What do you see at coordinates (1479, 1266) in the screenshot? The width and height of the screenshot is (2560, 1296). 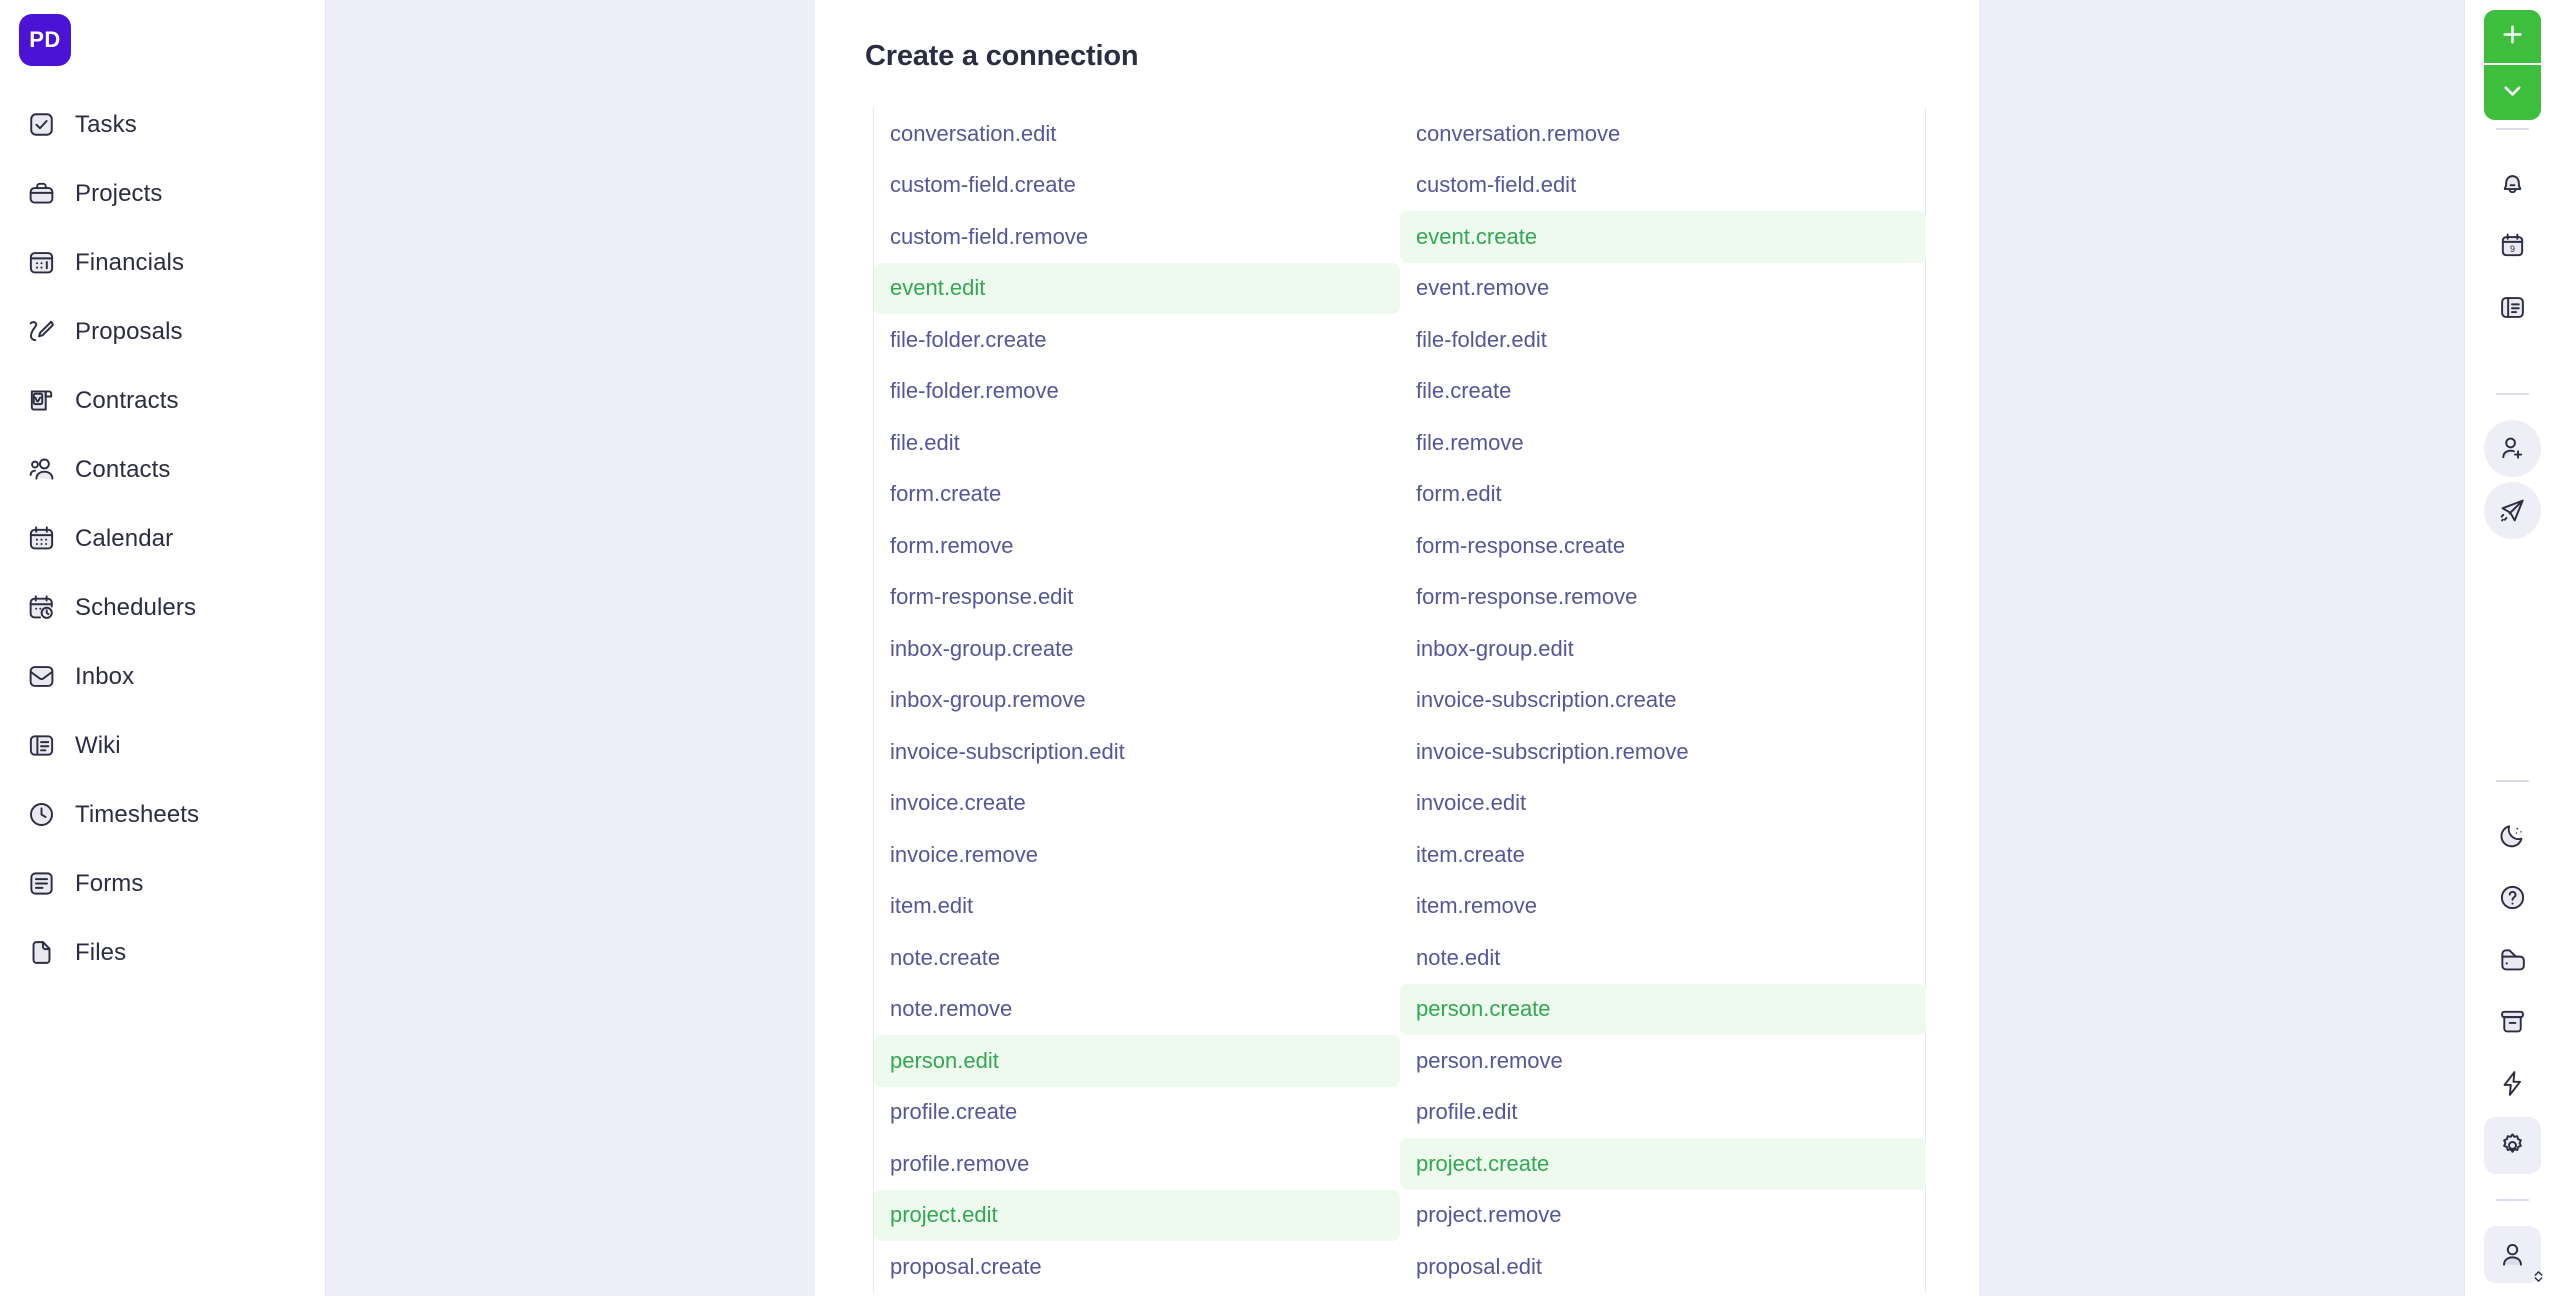 I see `permission-label: proposal.edit` at bounding box center [1479, 1266].